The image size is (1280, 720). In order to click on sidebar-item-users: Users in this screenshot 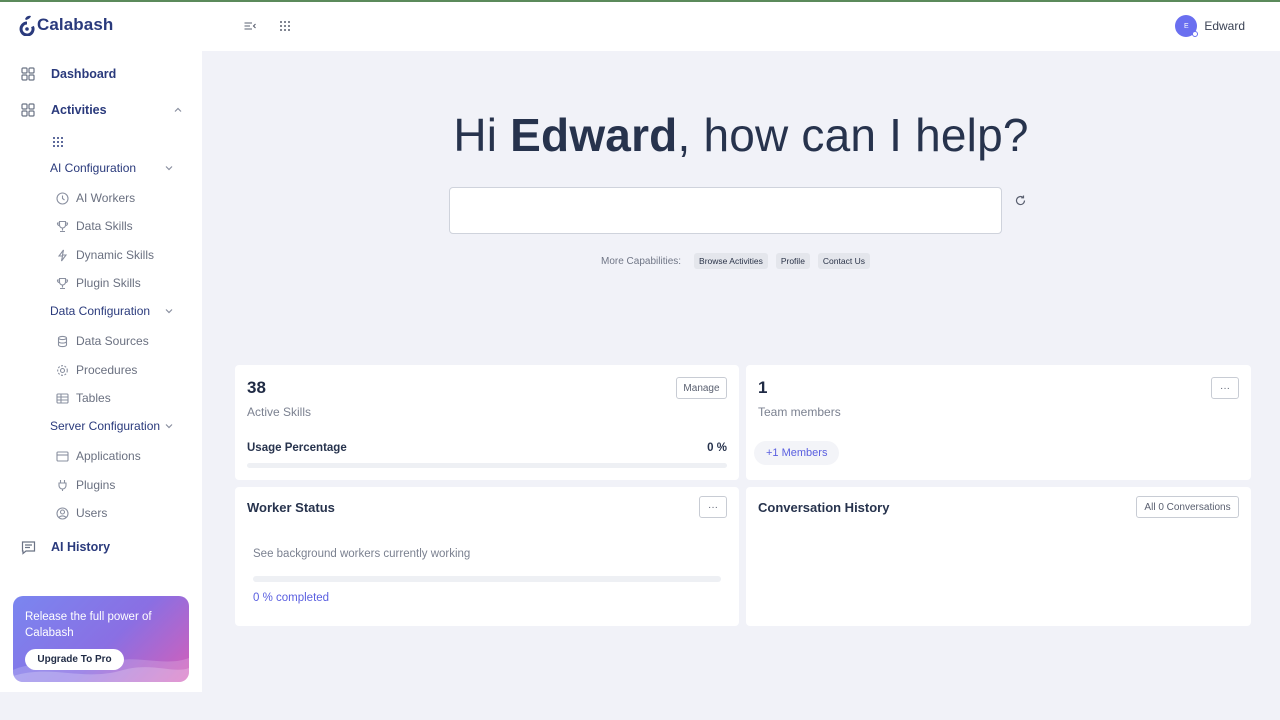, I will do `click(81, 513)`.